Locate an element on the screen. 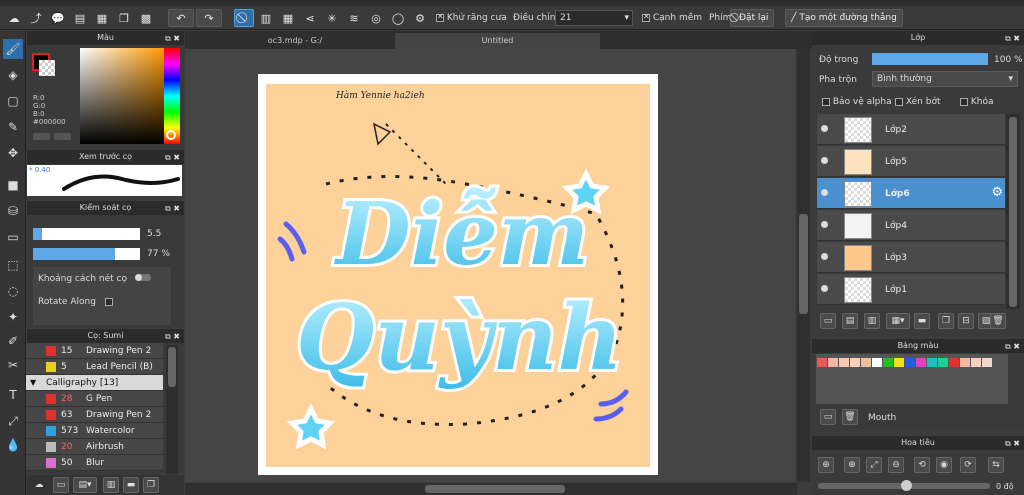  layer-row: Lớp3 is located at coordinates (911, 257).